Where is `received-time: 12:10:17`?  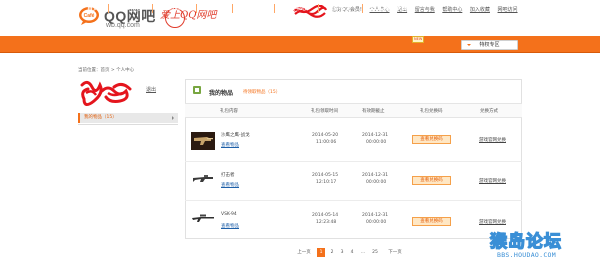
received-time: 12:10:17 is located at coordinates (326, 182).